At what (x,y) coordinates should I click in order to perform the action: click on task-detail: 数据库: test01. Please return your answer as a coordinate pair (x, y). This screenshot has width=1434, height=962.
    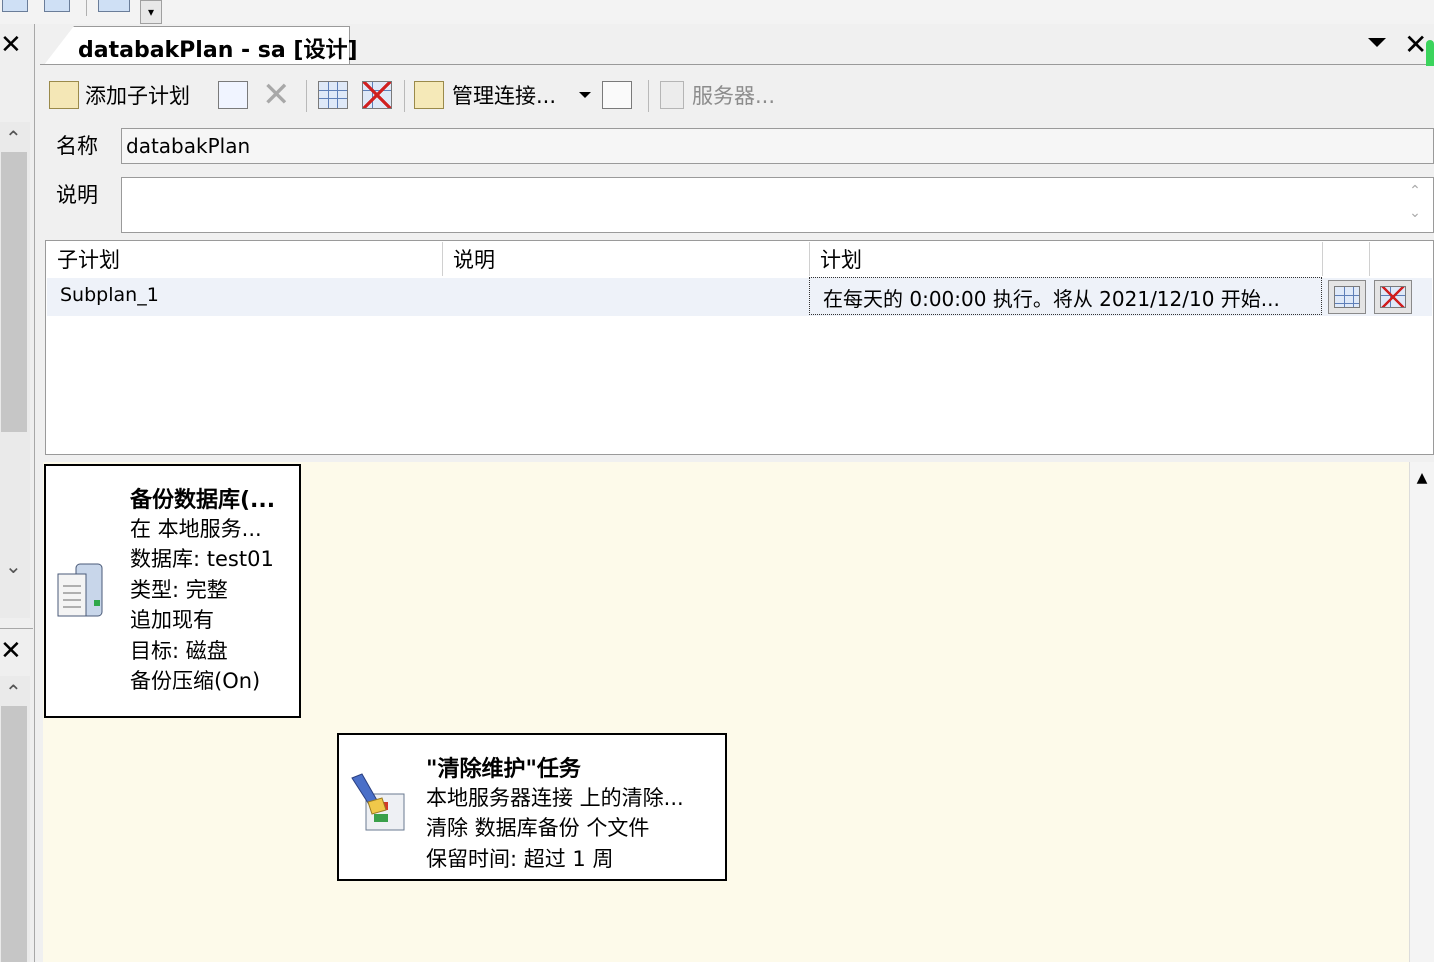
    Looking at the image, I should click on (202, 559).